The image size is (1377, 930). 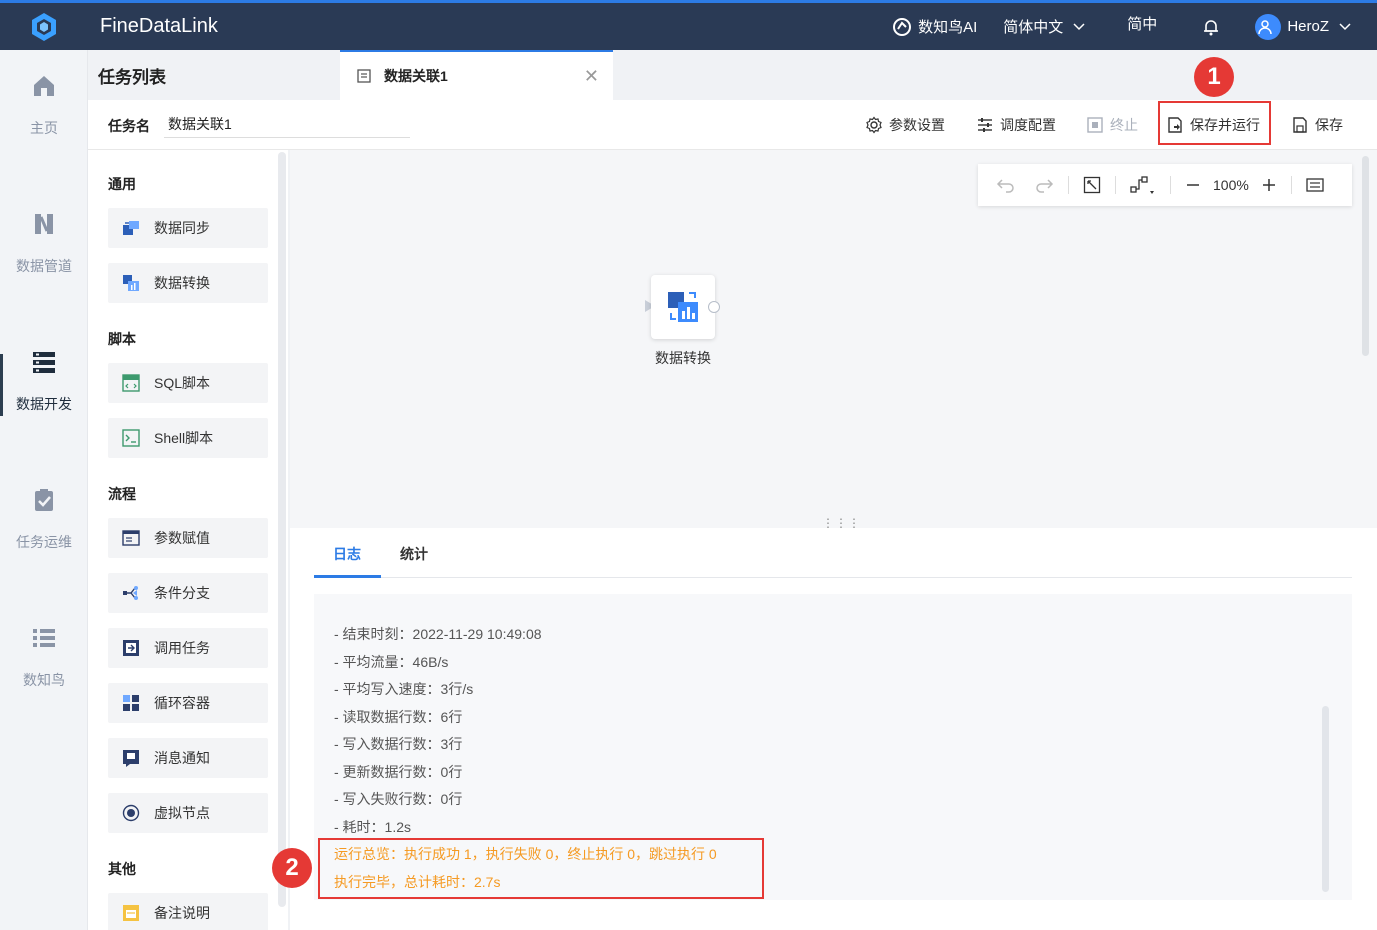 I want to click on node-output-port, so click(x=714, y=307).